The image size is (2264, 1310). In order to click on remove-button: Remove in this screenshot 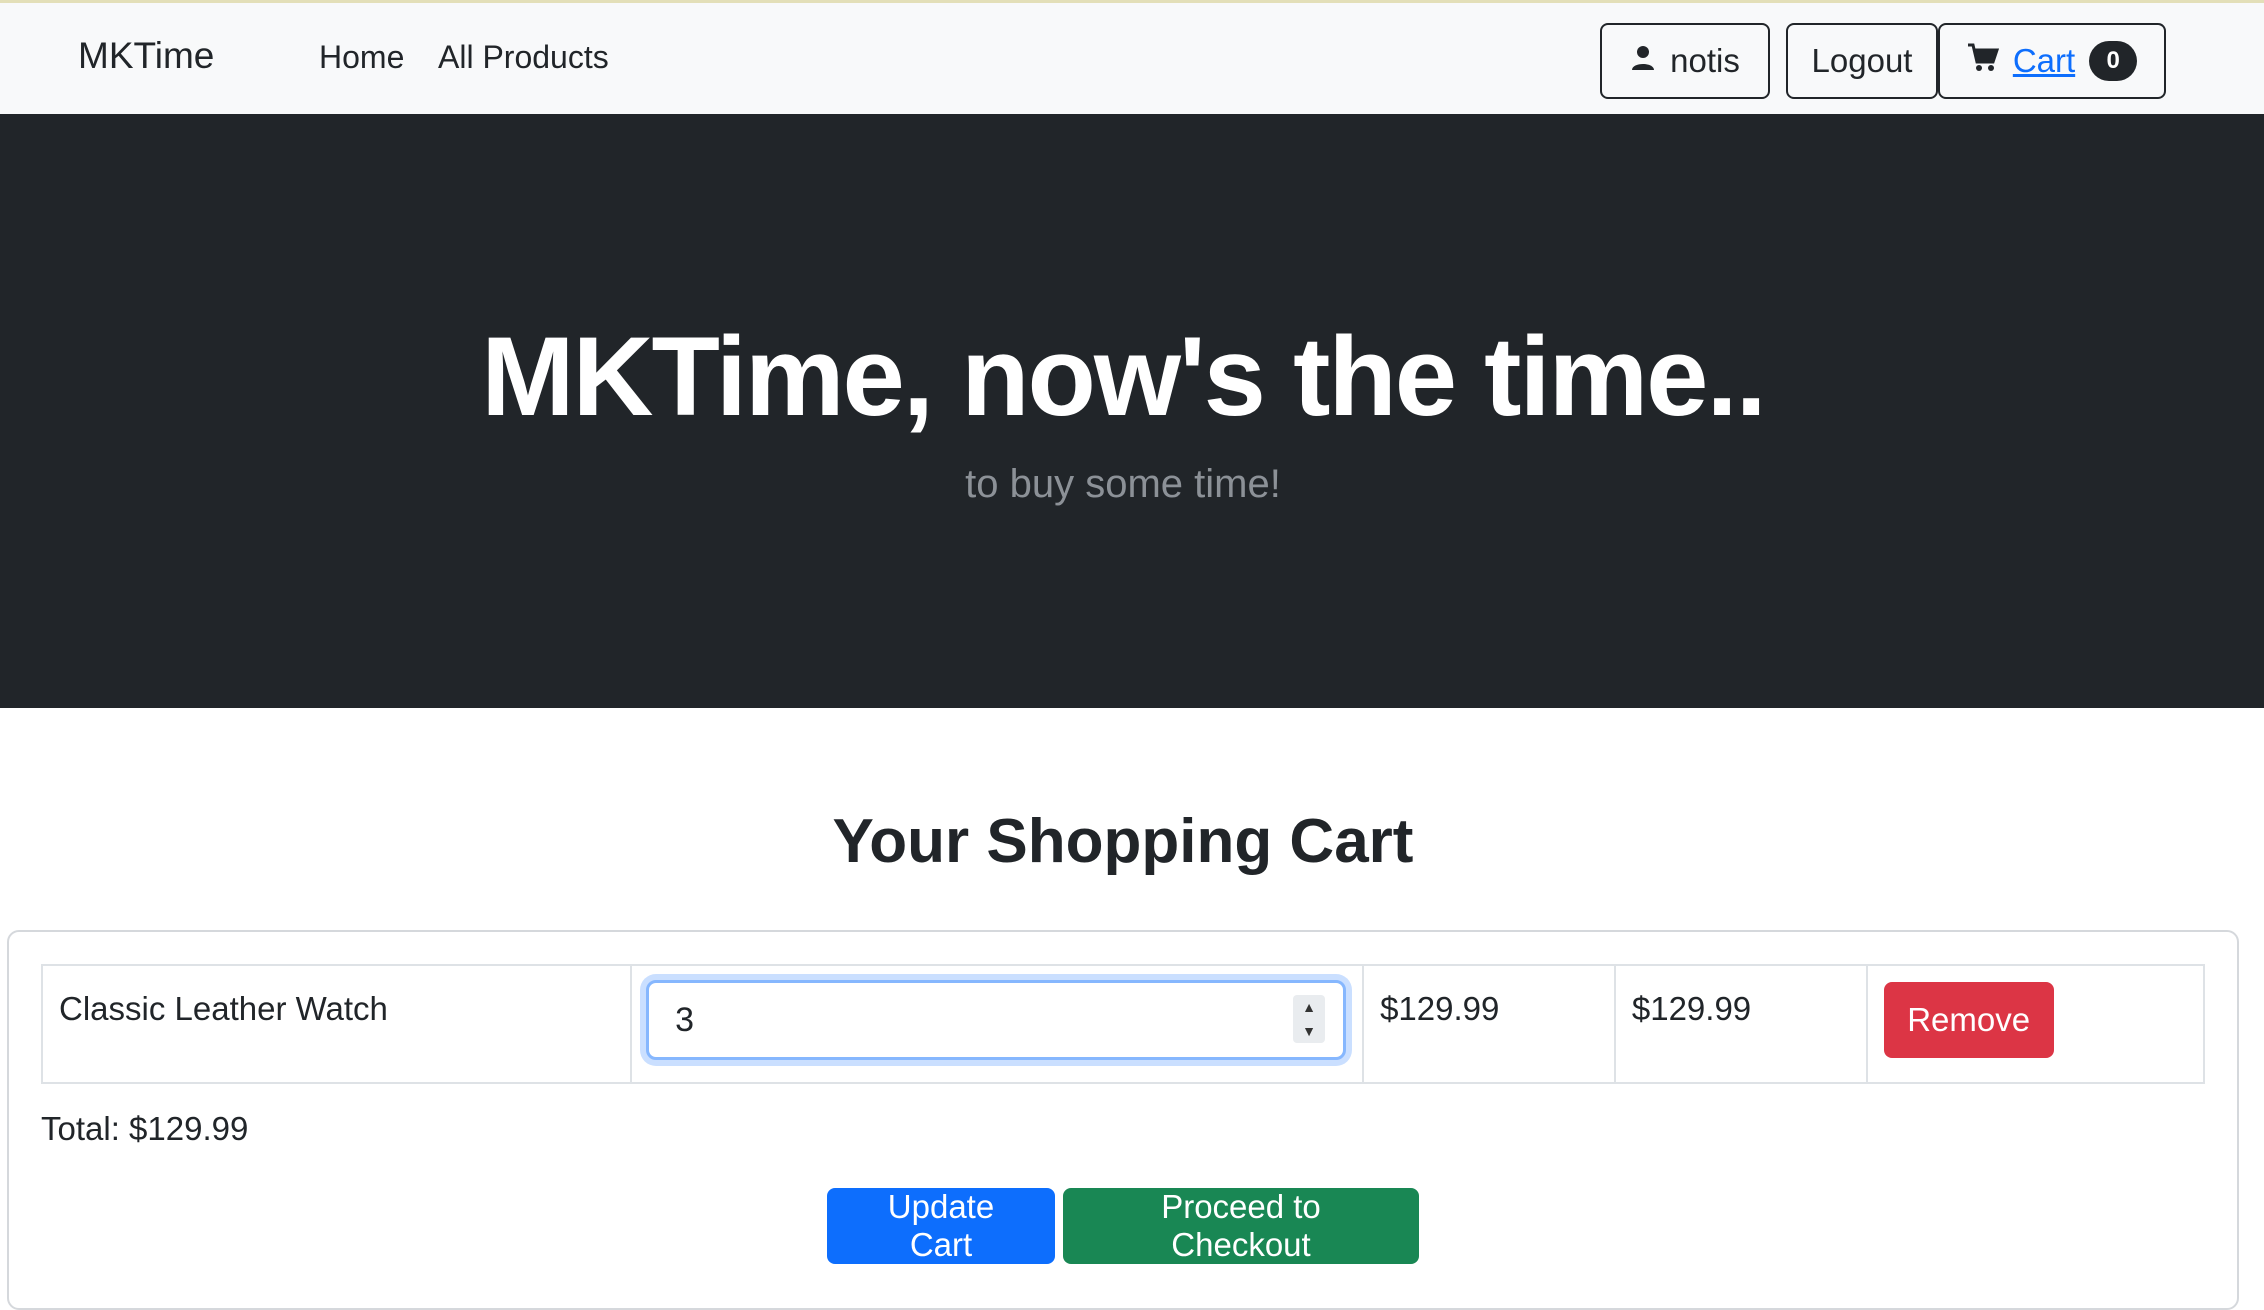, I will do `click(1968, 1020)`.